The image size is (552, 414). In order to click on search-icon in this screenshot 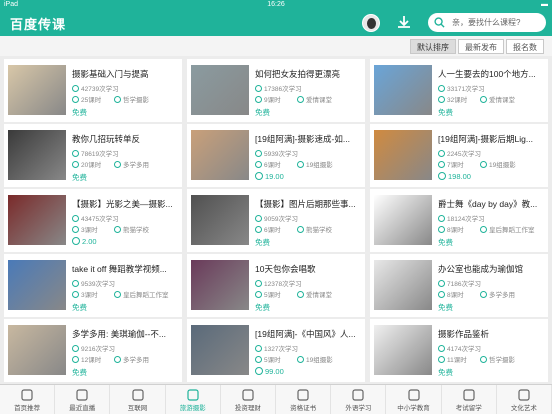, I will do `click(439, 22)`.